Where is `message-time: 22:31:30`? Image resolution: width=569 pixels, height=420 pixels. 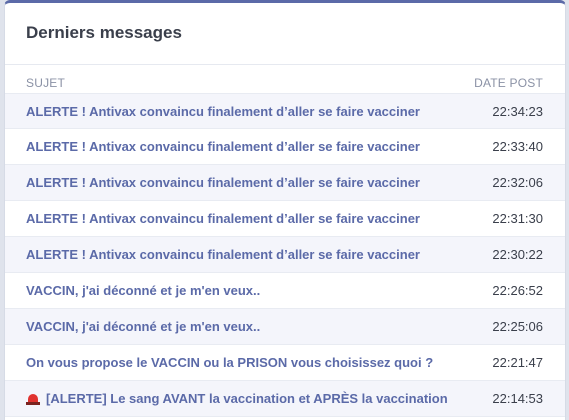 message-time: 22:31:30 is located at coordinates (517, 218).